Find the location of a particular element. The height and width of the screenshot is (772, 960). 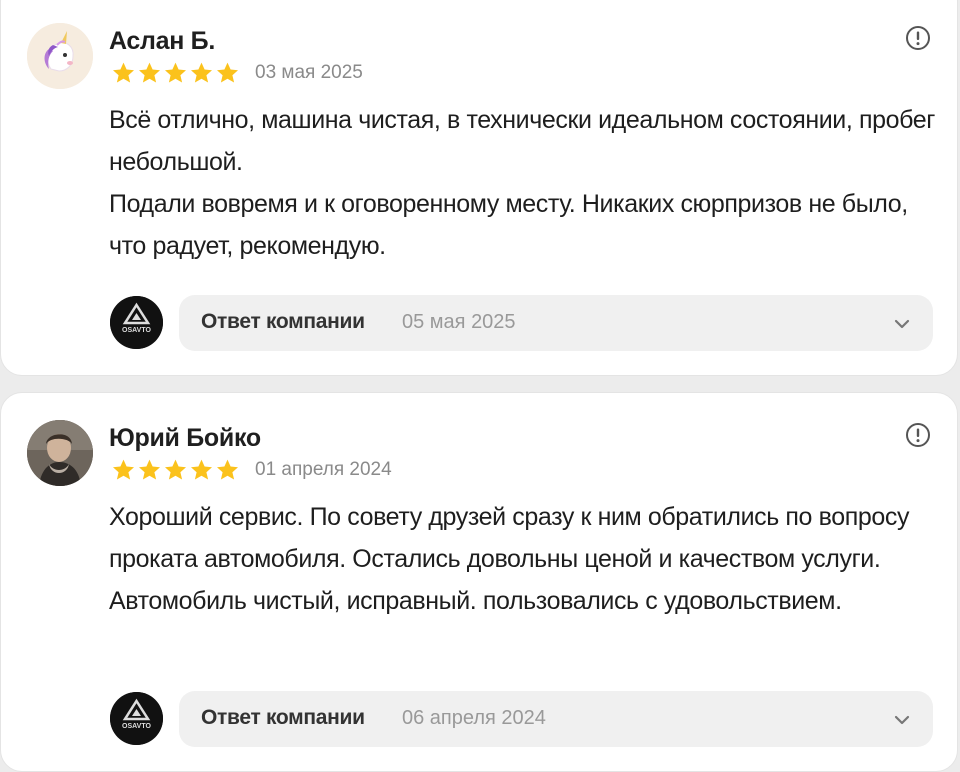

reply-date: 06 апреля 2024 is located at coordinates (474, 718).